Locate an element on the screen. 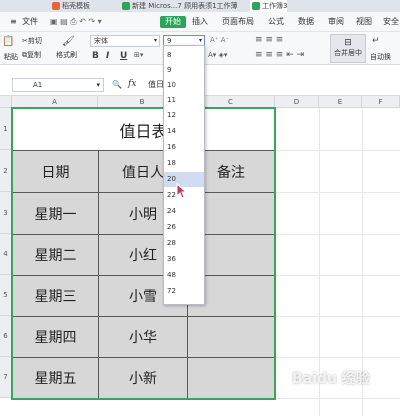 Image resolution: width=400 pixels, height=416 pixels. tab-template: 稻壳模板 is located at coordinates (70, 6).